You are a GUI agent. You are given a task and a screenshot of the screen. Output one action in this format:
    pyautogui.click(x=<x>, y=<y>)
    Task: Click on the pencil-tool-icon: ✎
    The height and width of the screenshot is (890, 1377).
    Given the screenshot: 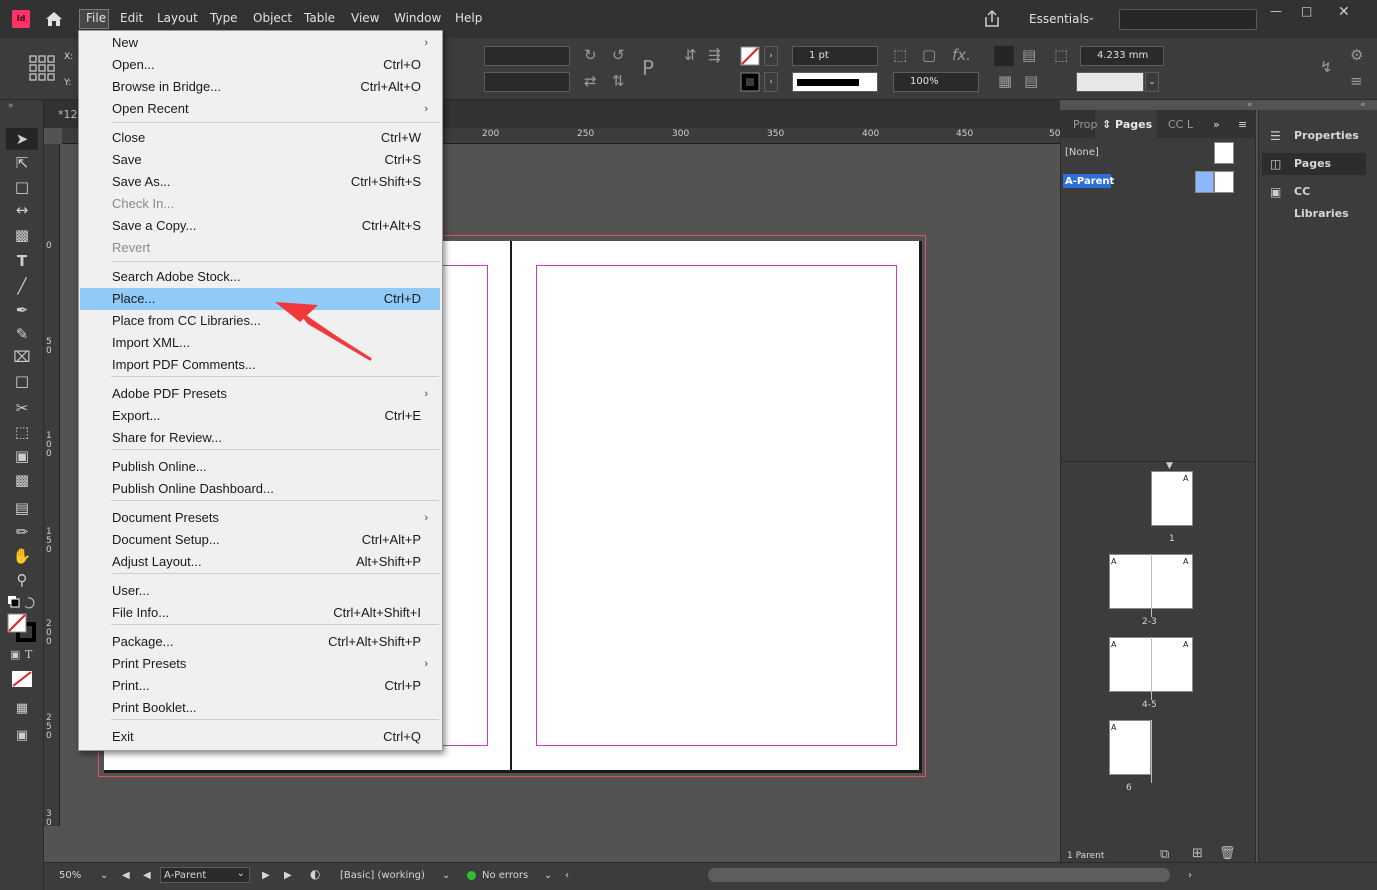 What is the action you would take?
    pyautogui.click(x=22, y=334)
    